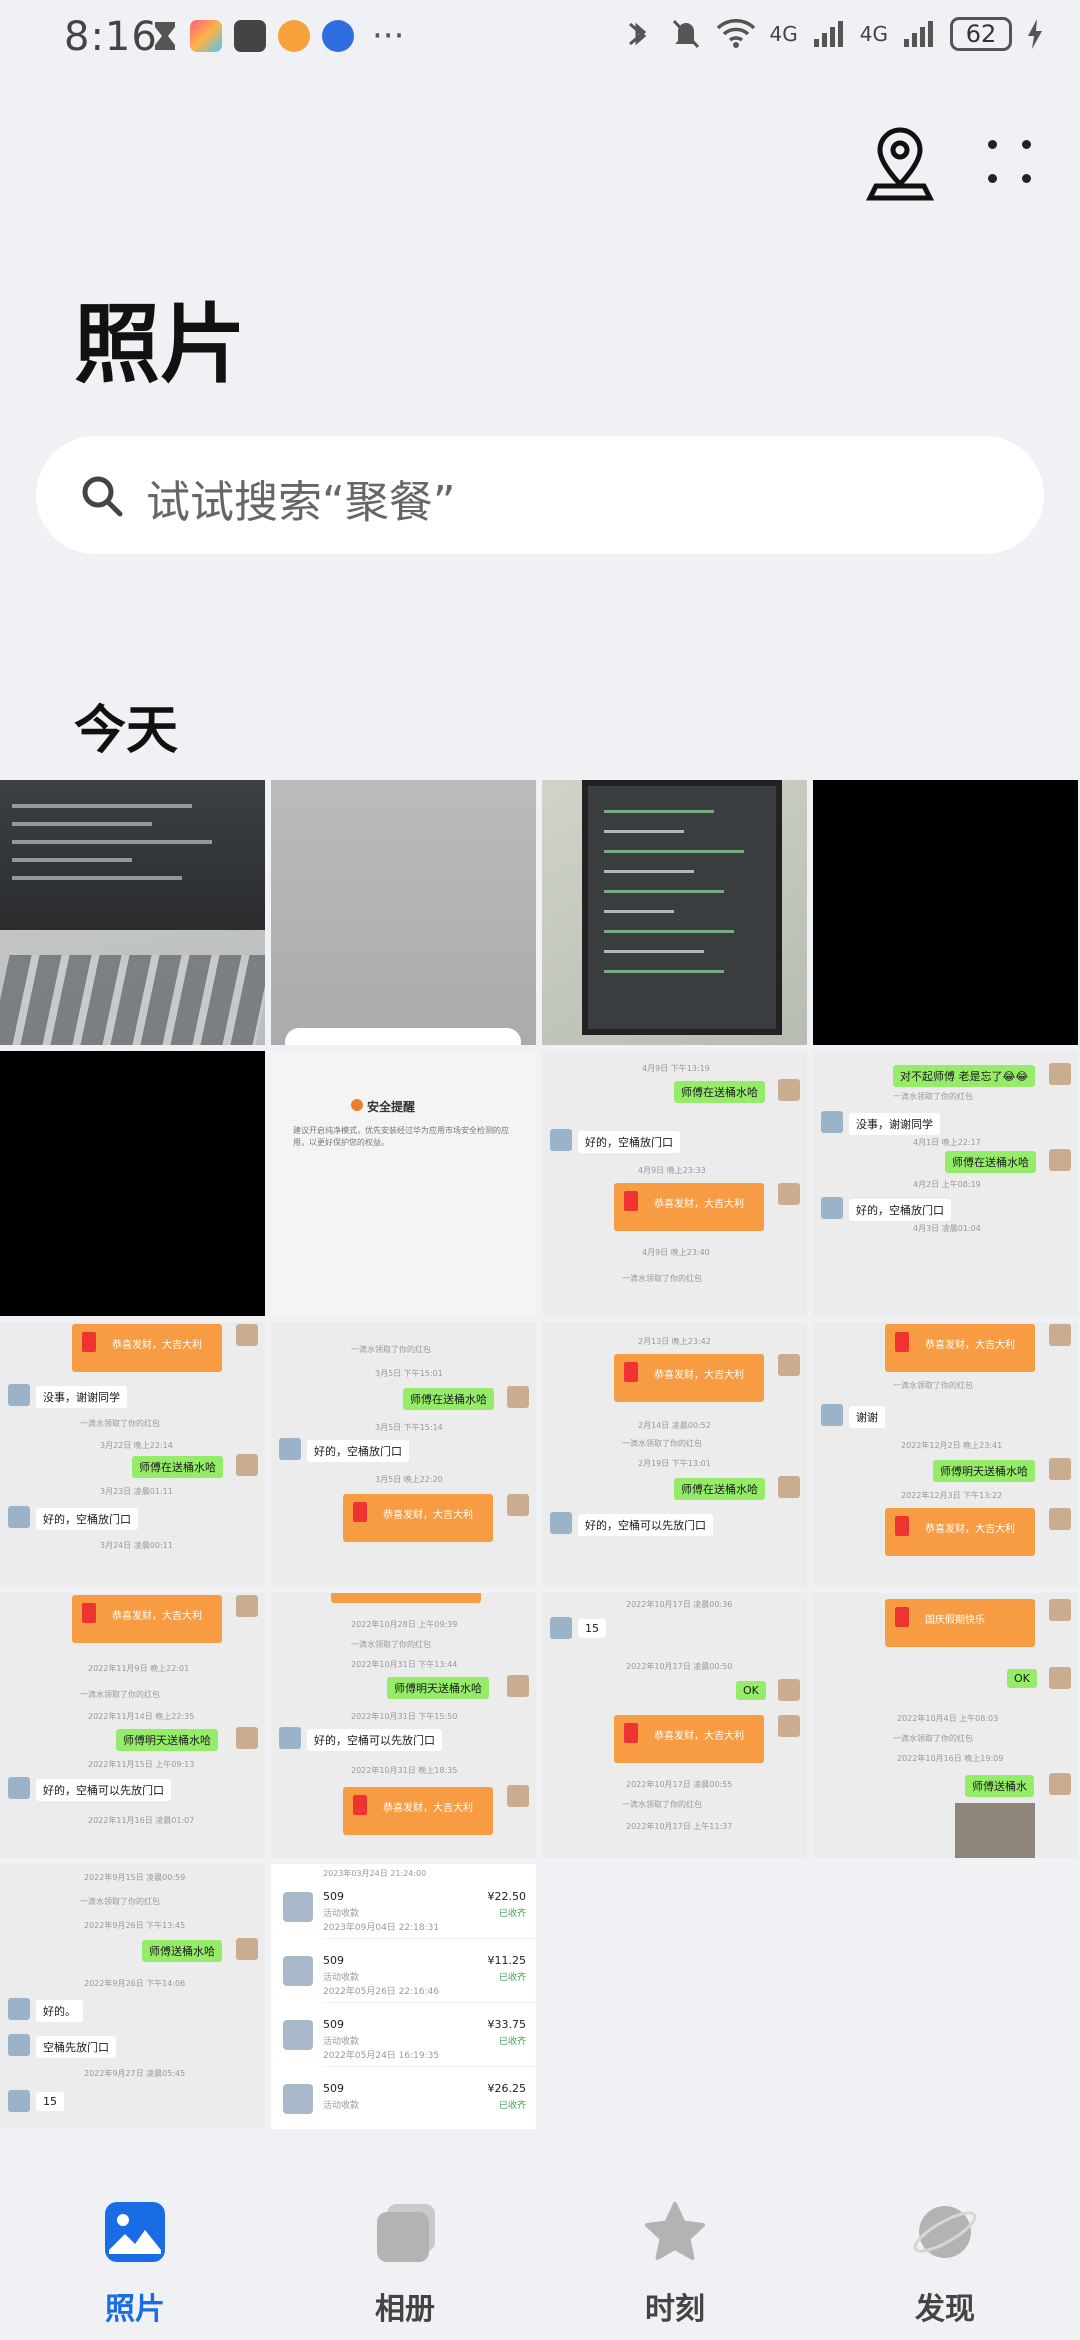  What do you see at coordinates (182, 1951) in the screenshot?
I see `chat-bubble: 师傅送桶水哈` at bounding box center [182, 1951].